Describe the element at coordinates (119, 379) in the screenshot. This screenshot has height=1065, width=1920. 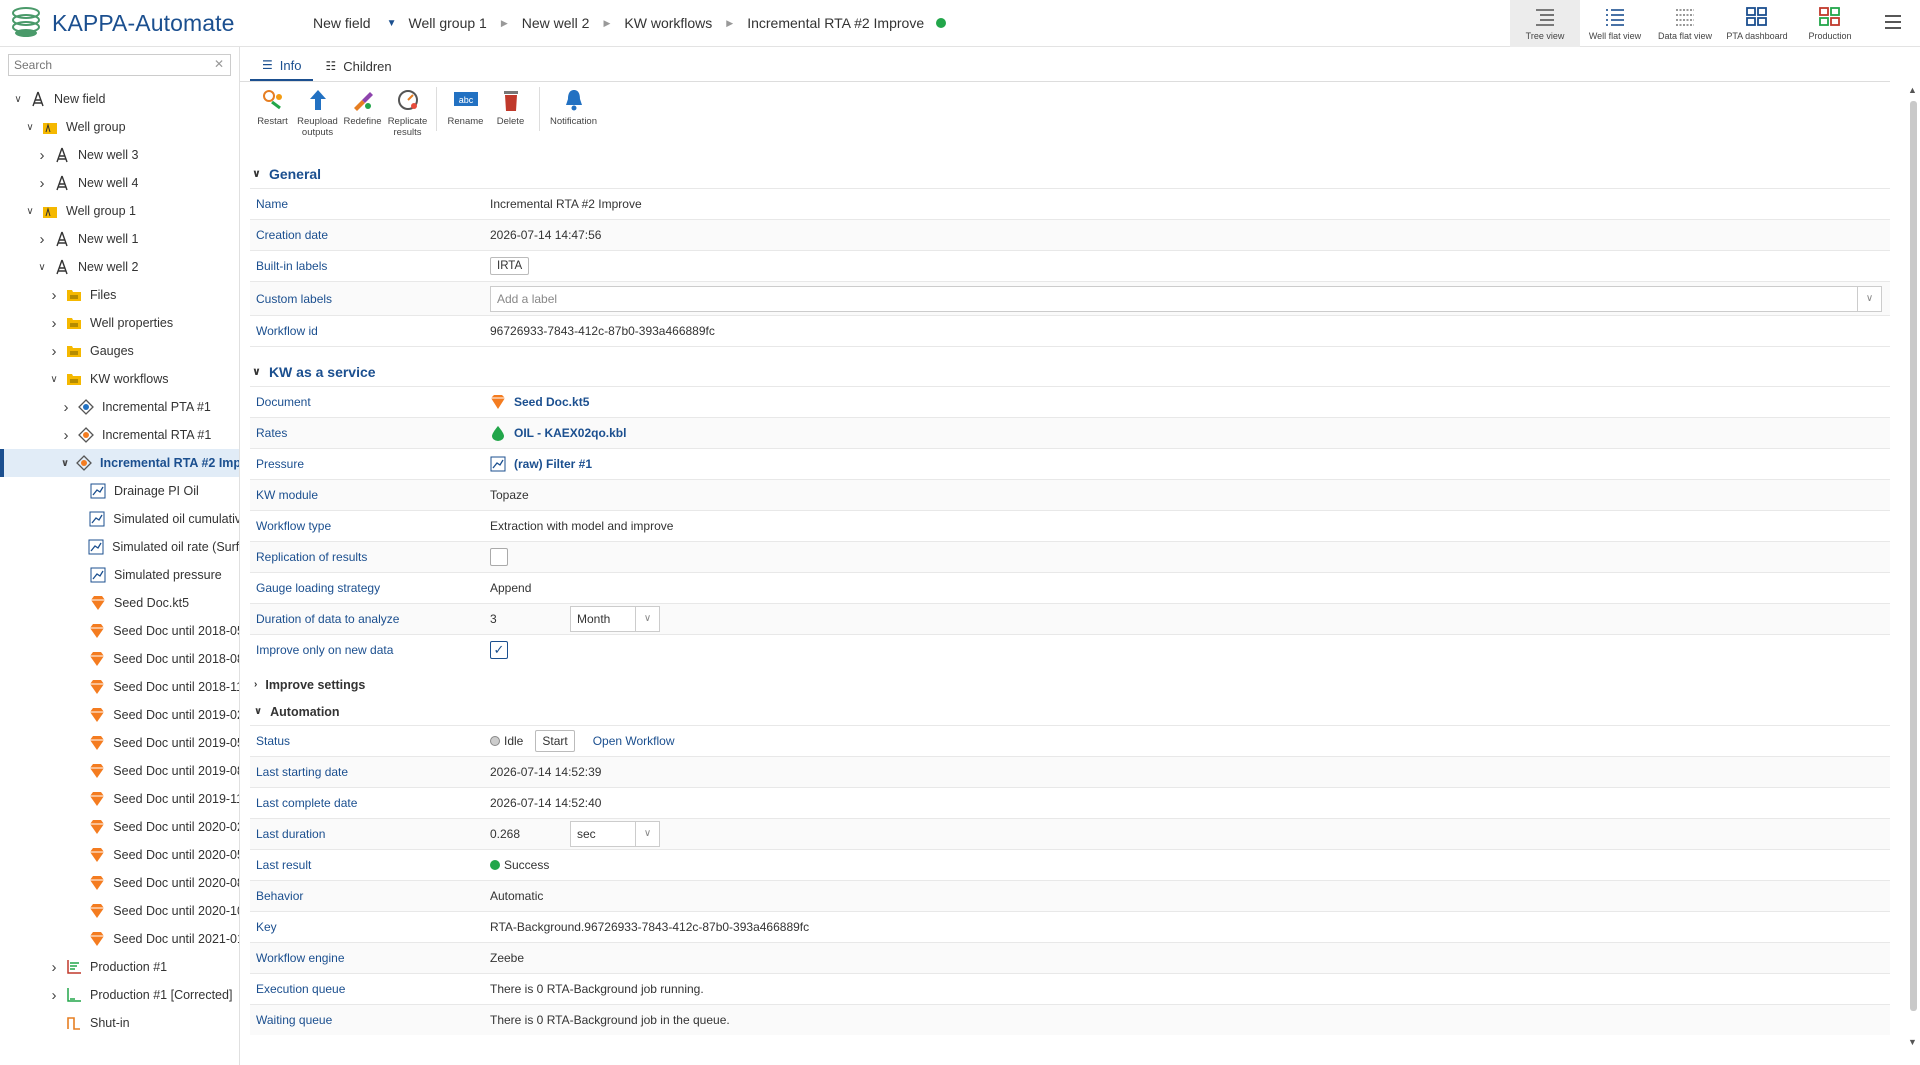
I see `tree-node: ∨ KW workflows` at that location.